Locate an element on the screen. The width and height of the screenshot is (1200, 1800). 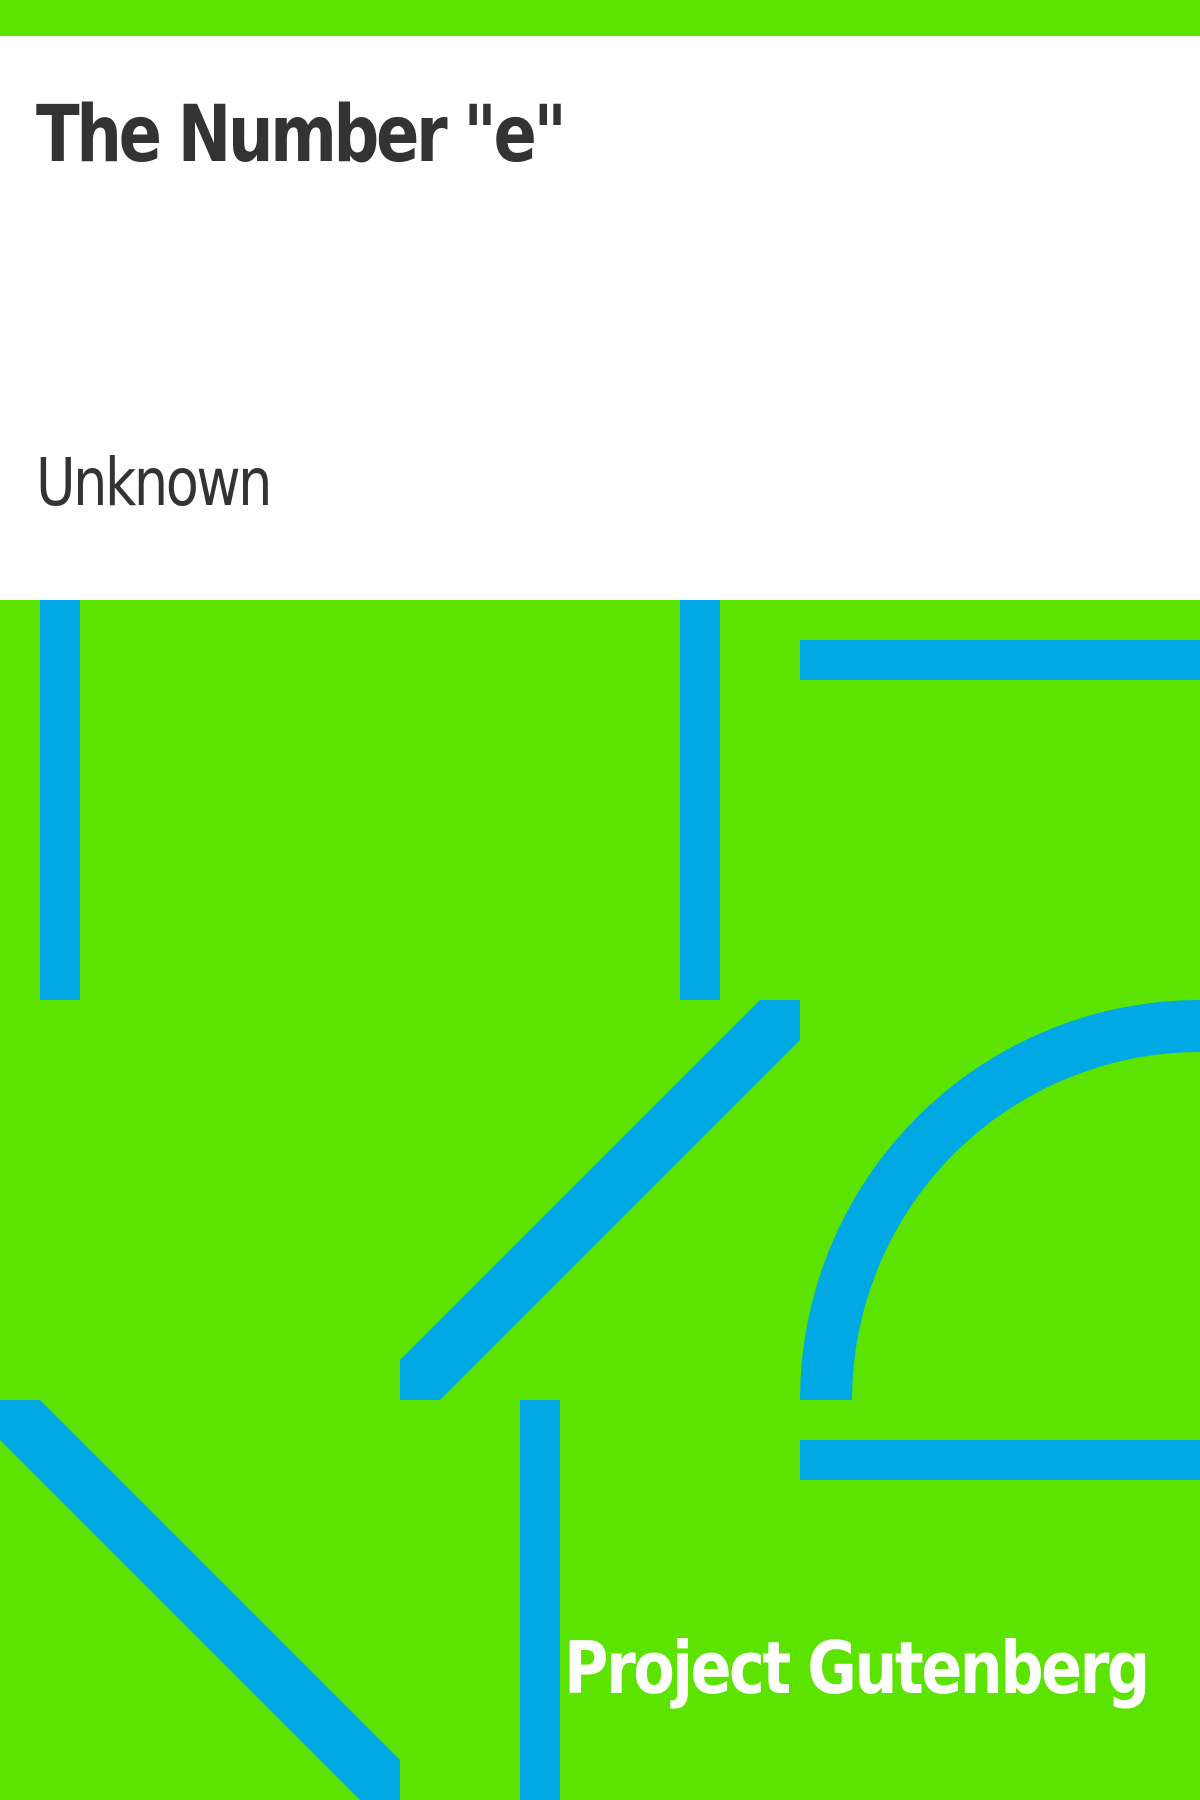
horizontal-bar-bottom-right is located at coordinates (1000, 1460).